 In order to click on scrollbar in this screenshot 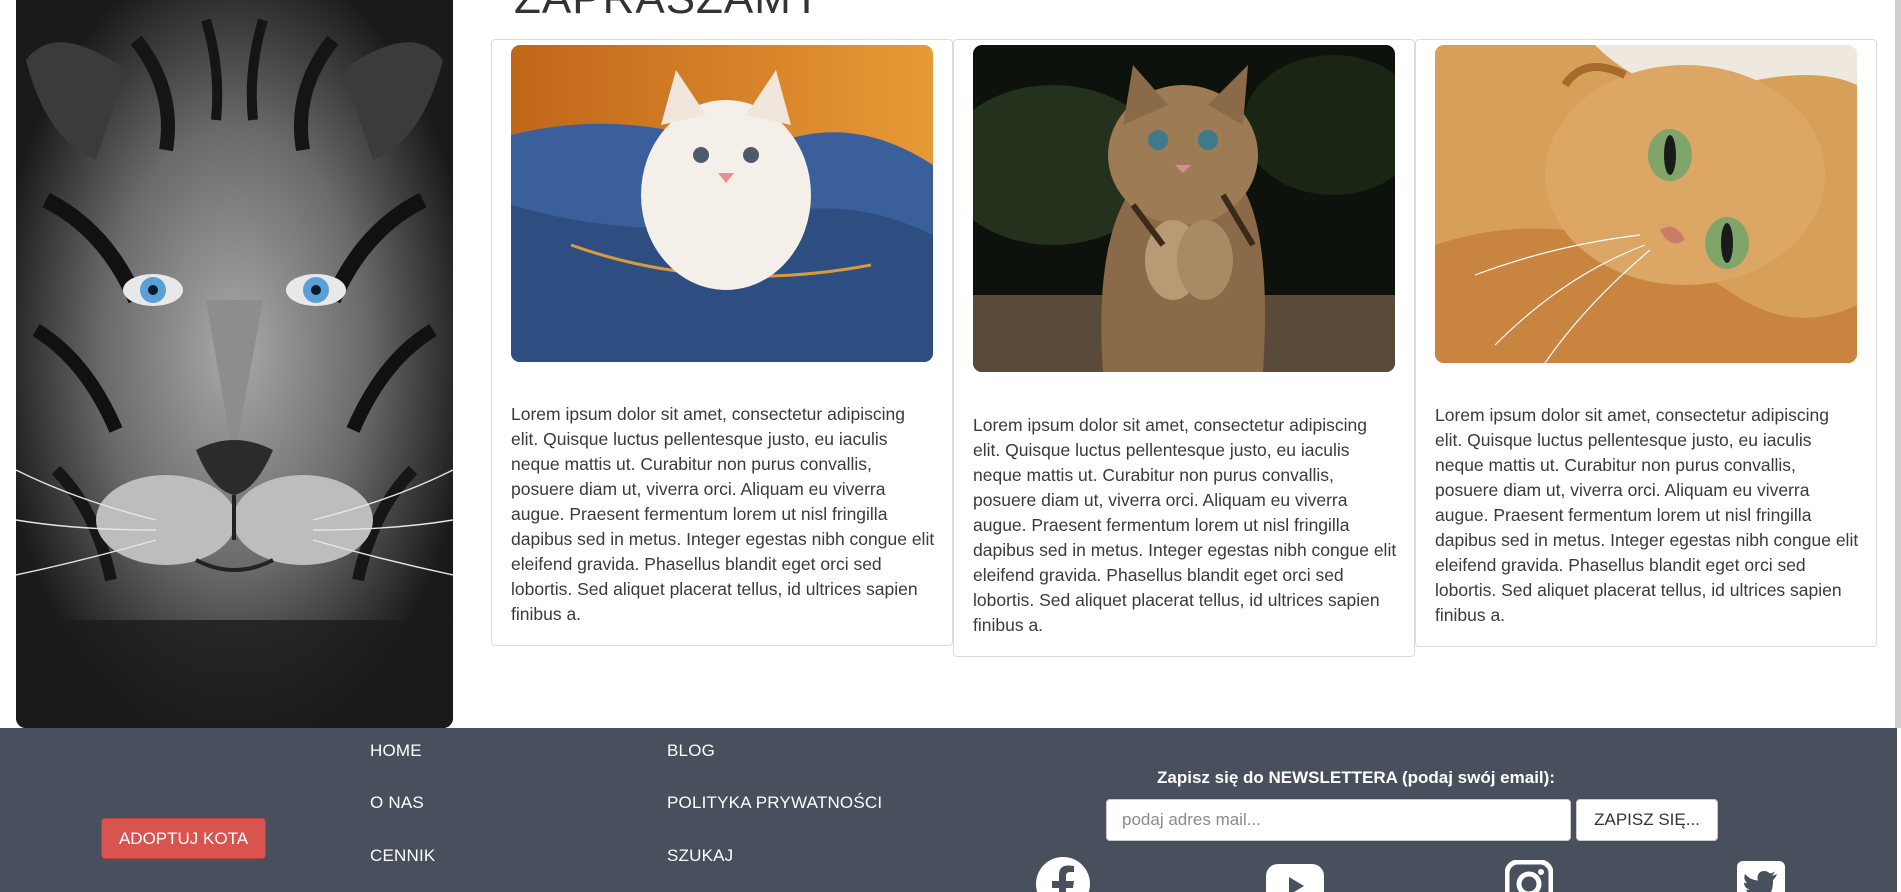, I will do `click(1898, 364)`.